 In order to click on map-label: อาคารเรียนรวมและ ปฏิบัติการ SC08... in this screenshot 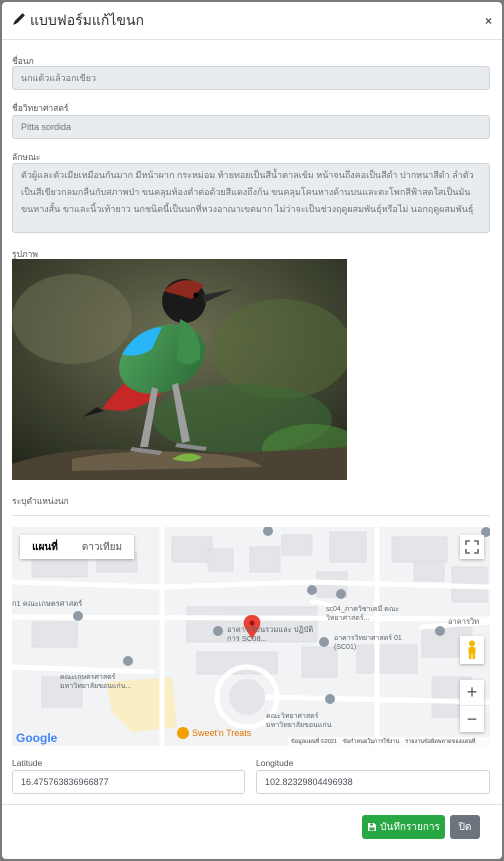, I will do `click(270, 634)`.